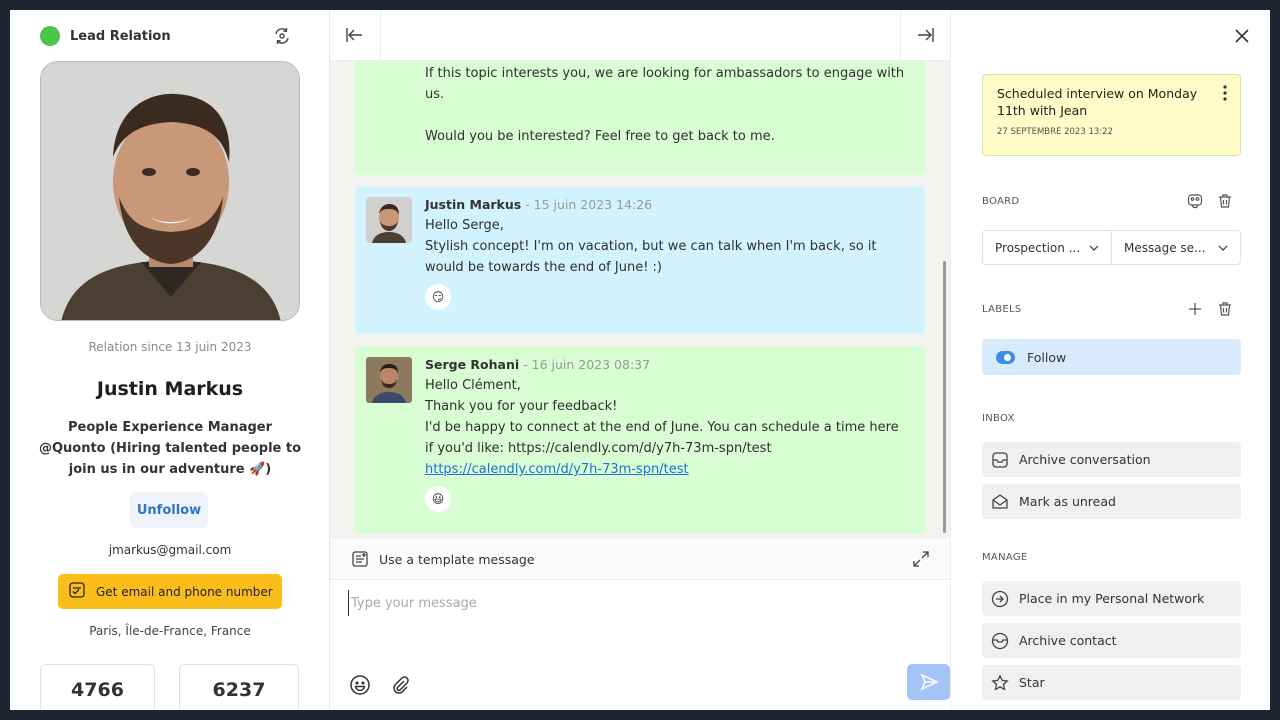  Describe the element at coordinates (1067, 501) in the screenshot. I see `action-label: Mark as unread` at that location.